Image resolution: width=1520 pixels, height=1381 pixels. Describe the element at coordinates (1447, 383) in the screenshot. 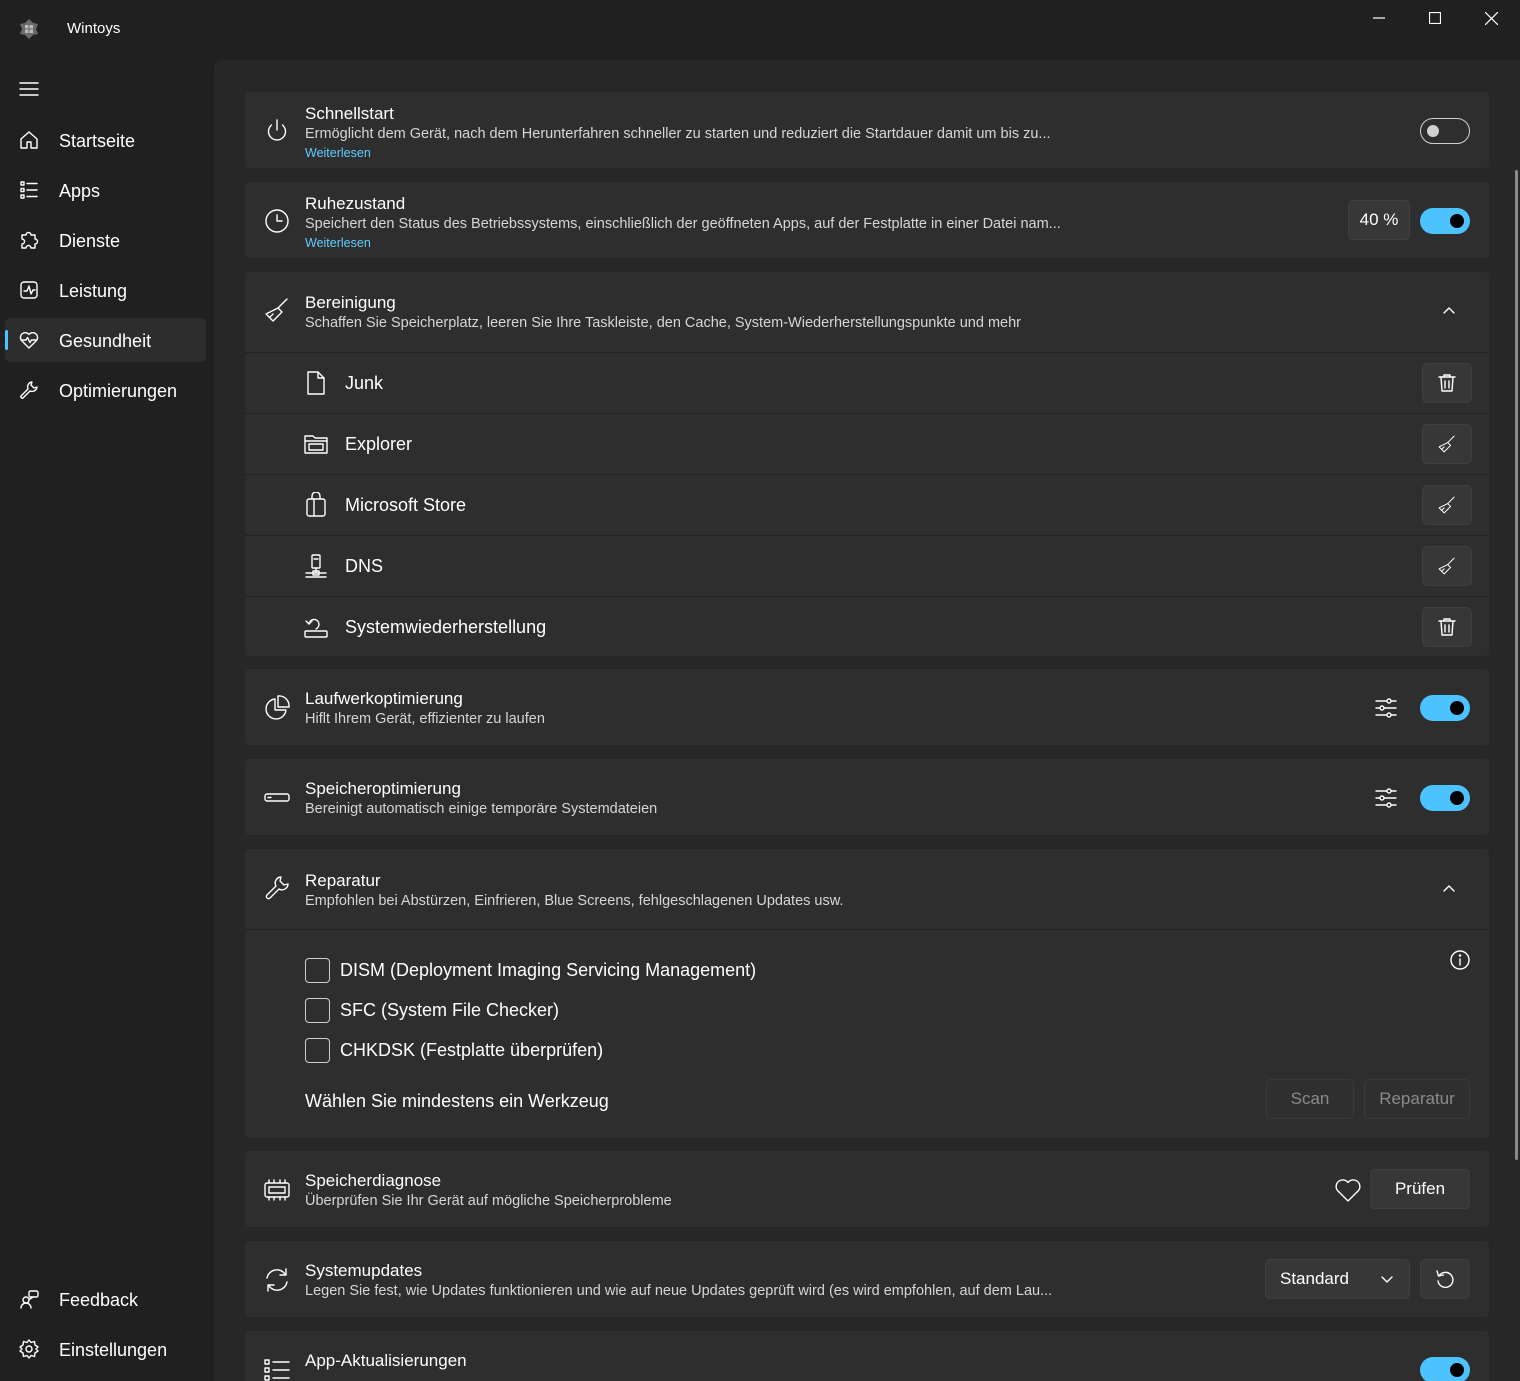

I see `junk-delete-button` at that location.